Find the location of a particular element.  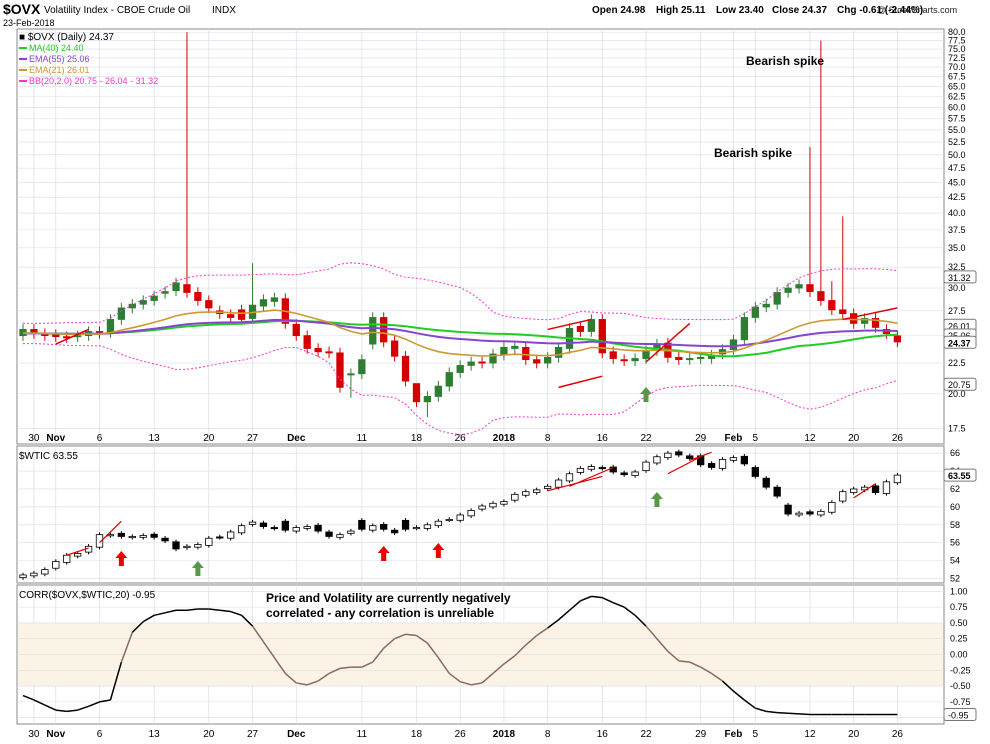

y-tick-label: 0.75 is located at coordinates (959, 607).